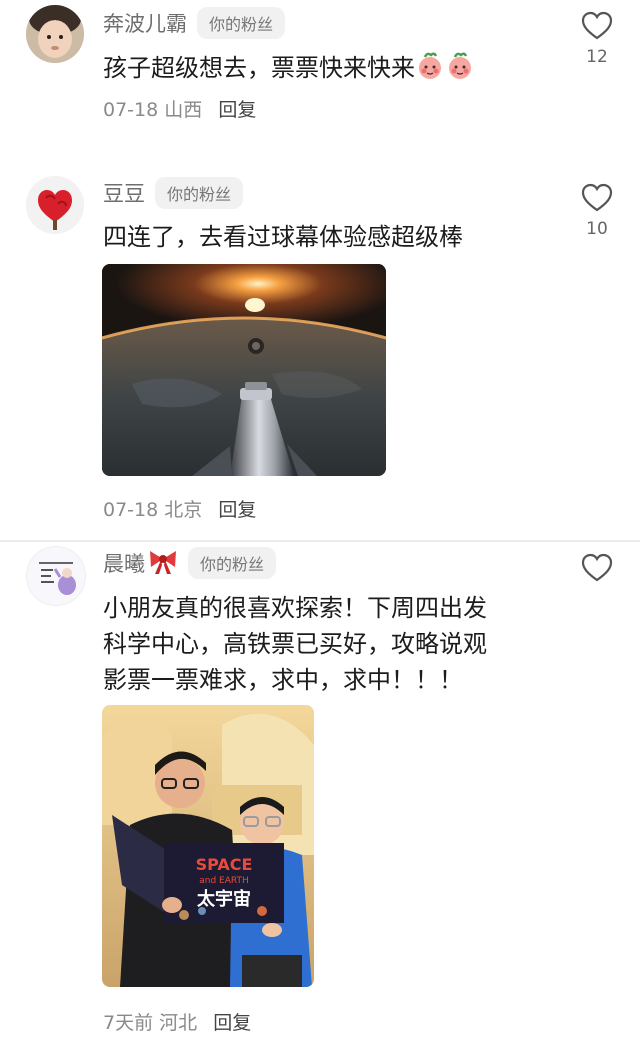  I want to click on like-count: 10, so click(597, 229).